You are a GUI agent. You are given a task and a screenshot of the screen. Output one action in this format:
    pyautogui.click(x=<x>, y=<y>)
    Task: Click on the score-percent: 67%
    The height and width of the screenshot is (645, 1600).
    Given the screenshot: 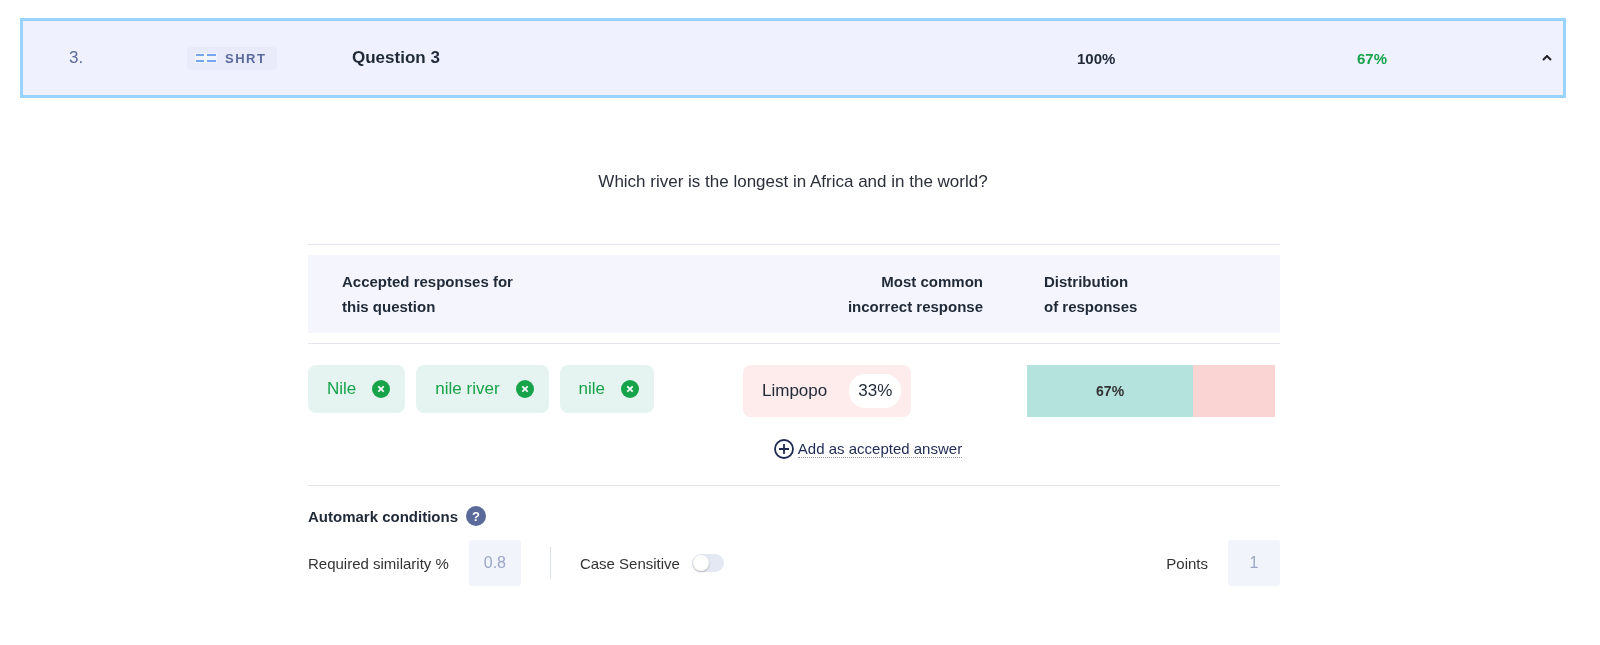 What is the action you would take?
    pyautogui.click(x=1373, y=58)
    